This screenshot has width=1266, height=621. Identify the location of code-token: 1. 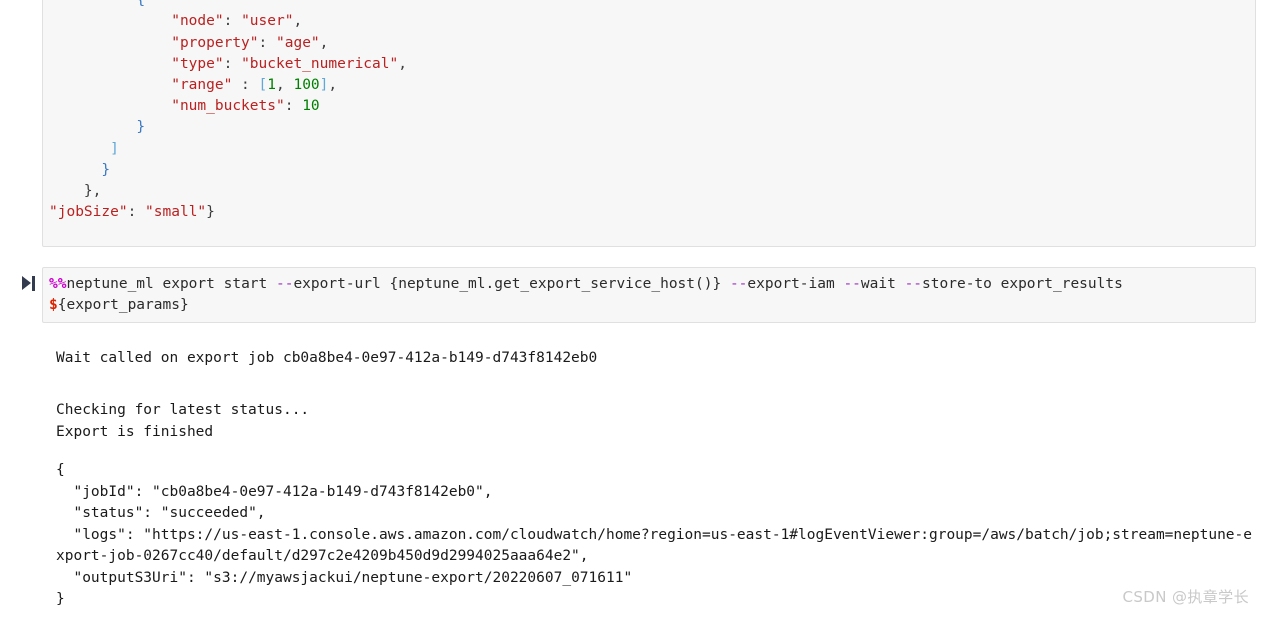
(271, 85).